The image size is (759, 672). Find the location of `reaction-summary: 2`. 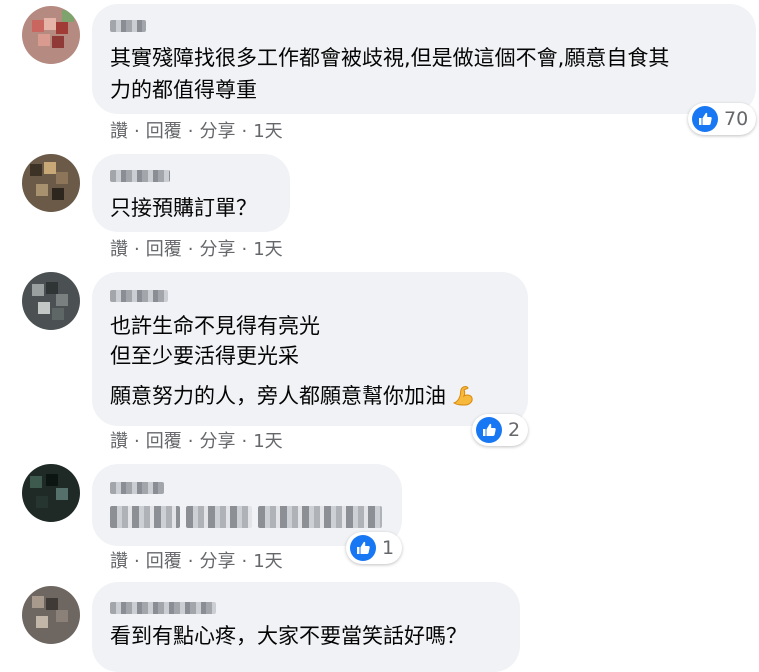

reaction-summary: 2 is located at coordinates (500, 430).